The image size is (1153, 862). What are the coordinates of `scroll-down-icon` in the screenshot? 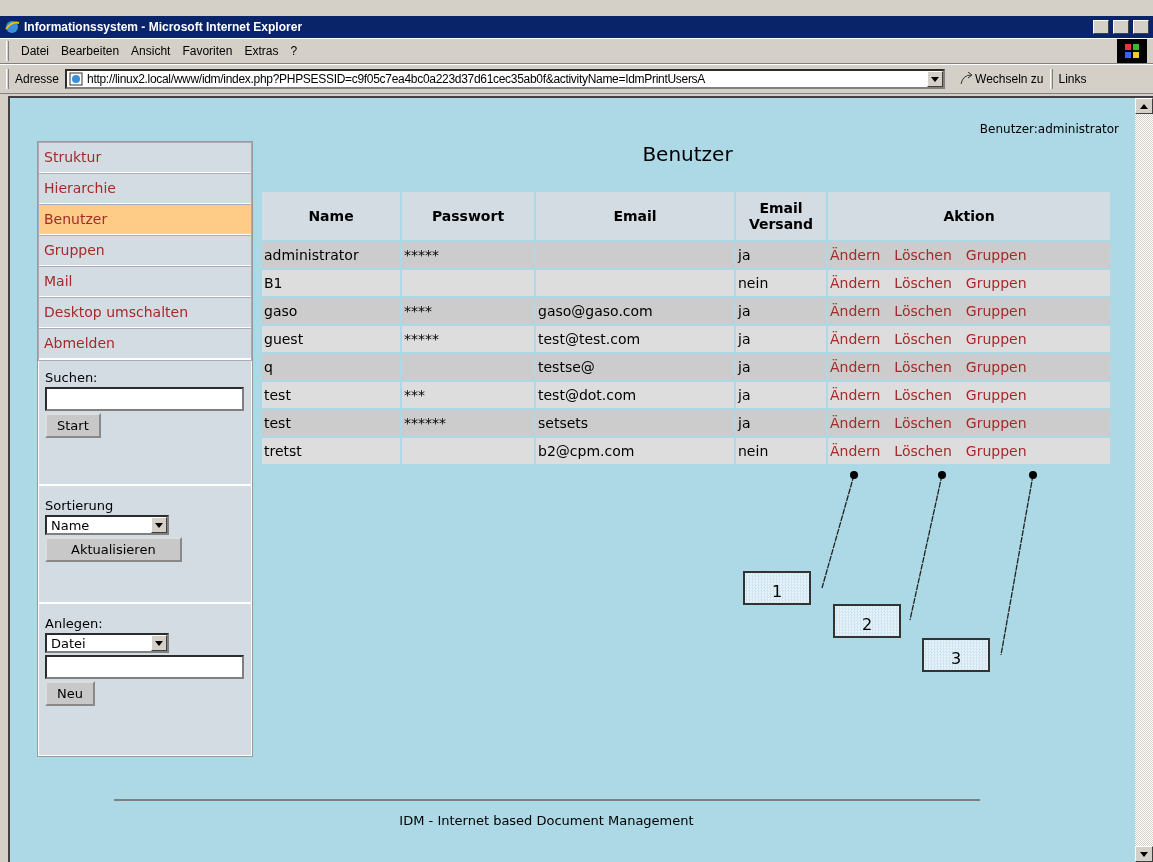 It's located at (1144, 854).